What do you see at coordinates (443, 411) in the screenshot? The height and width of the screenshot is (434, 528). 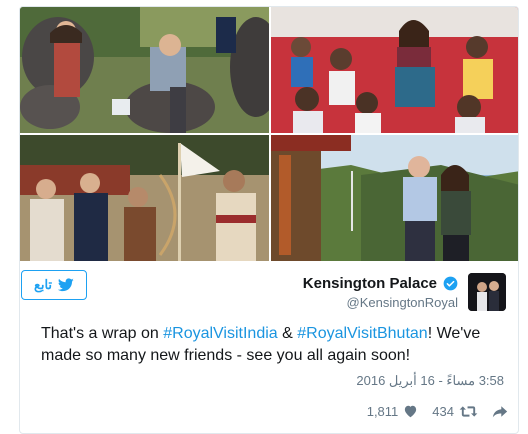 I see `retweet-count: 434` at bounding box center [443, 411].